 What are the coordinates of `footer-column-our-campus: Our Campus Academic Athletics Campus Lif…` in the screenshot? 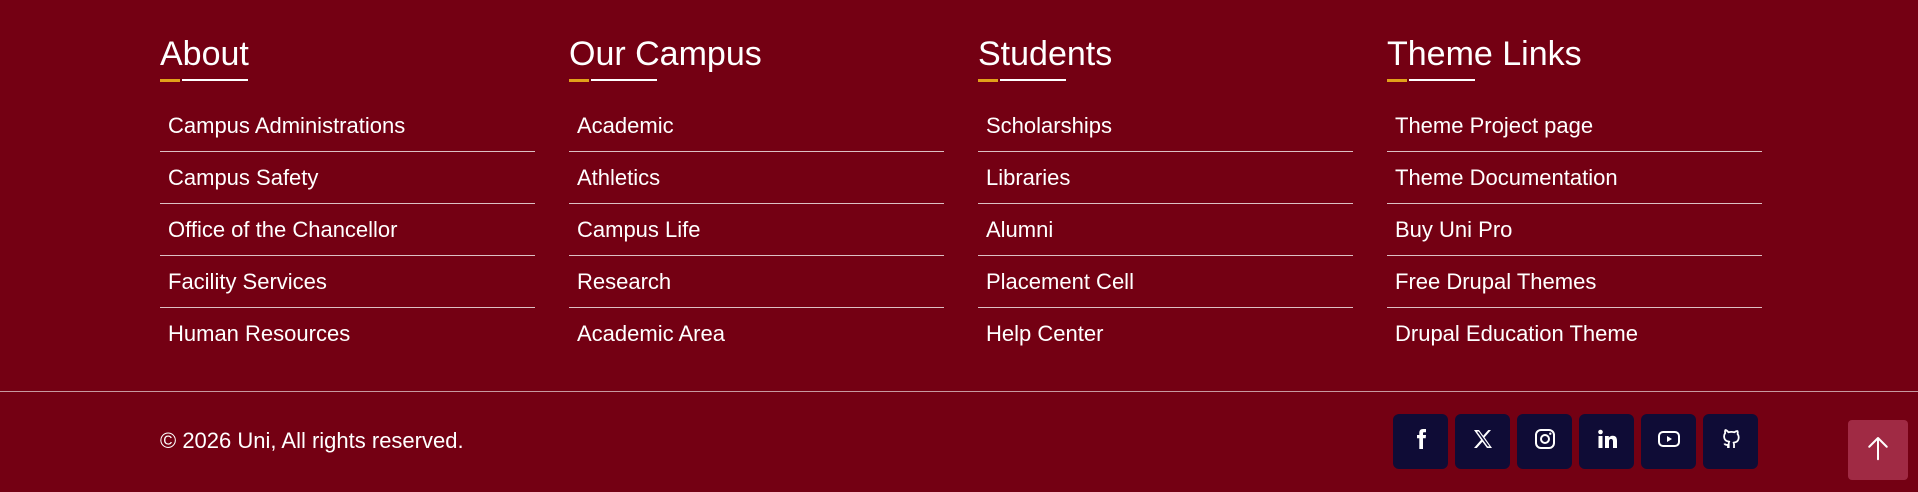 It's located at (756, 194).